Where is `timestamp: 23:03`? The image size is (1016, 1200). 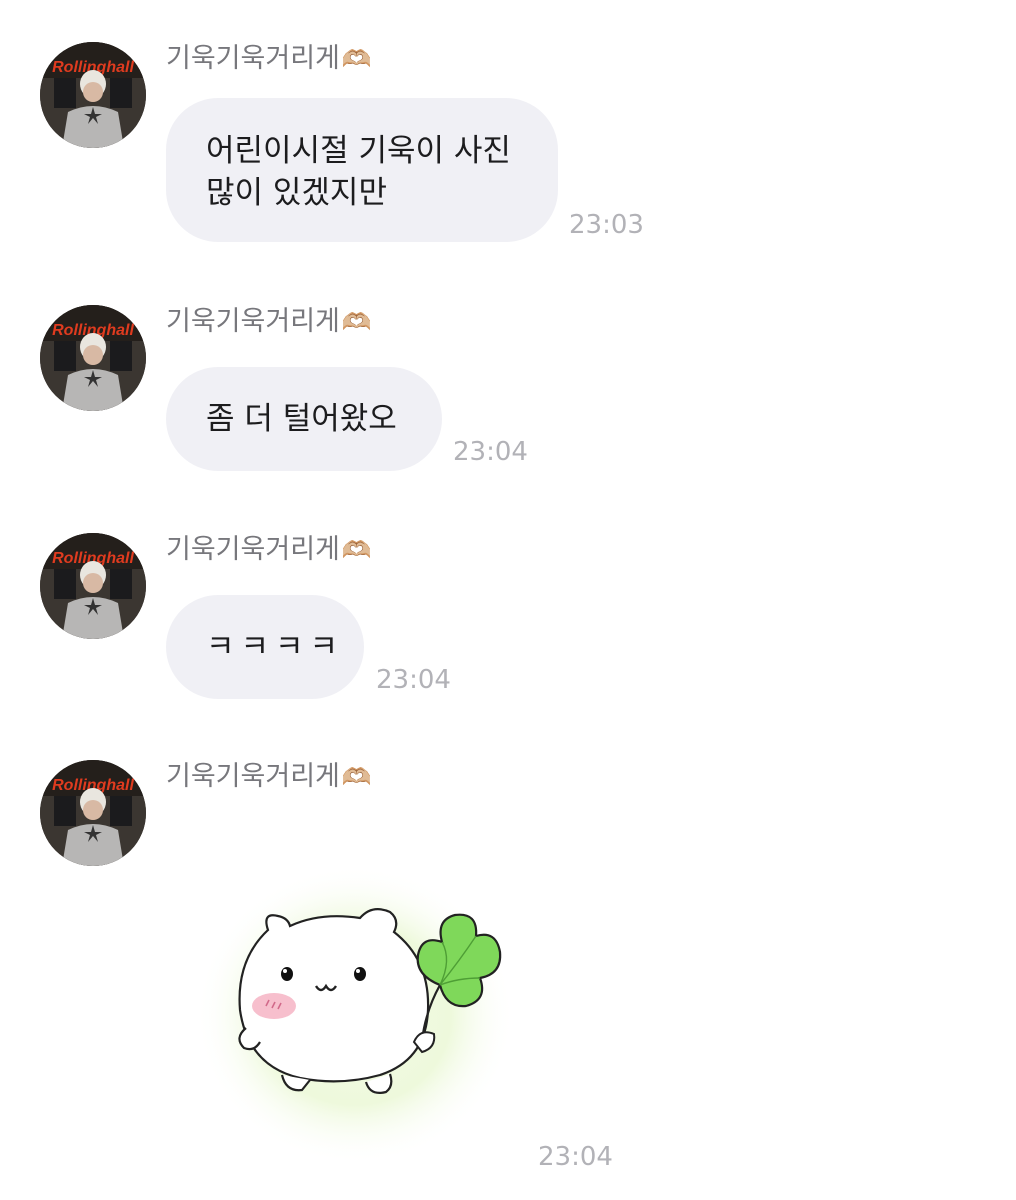
timestamp: 23:03 is located at coordinates (606, 225).